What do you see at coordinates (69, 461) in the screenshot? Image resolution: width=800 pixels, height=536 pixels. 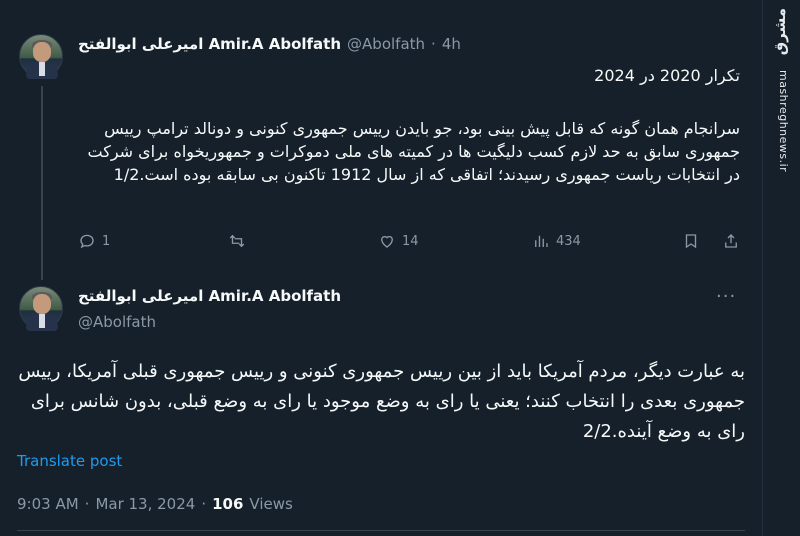 I see `translate-post-link: Translate post` at bounding box center [69, 461].